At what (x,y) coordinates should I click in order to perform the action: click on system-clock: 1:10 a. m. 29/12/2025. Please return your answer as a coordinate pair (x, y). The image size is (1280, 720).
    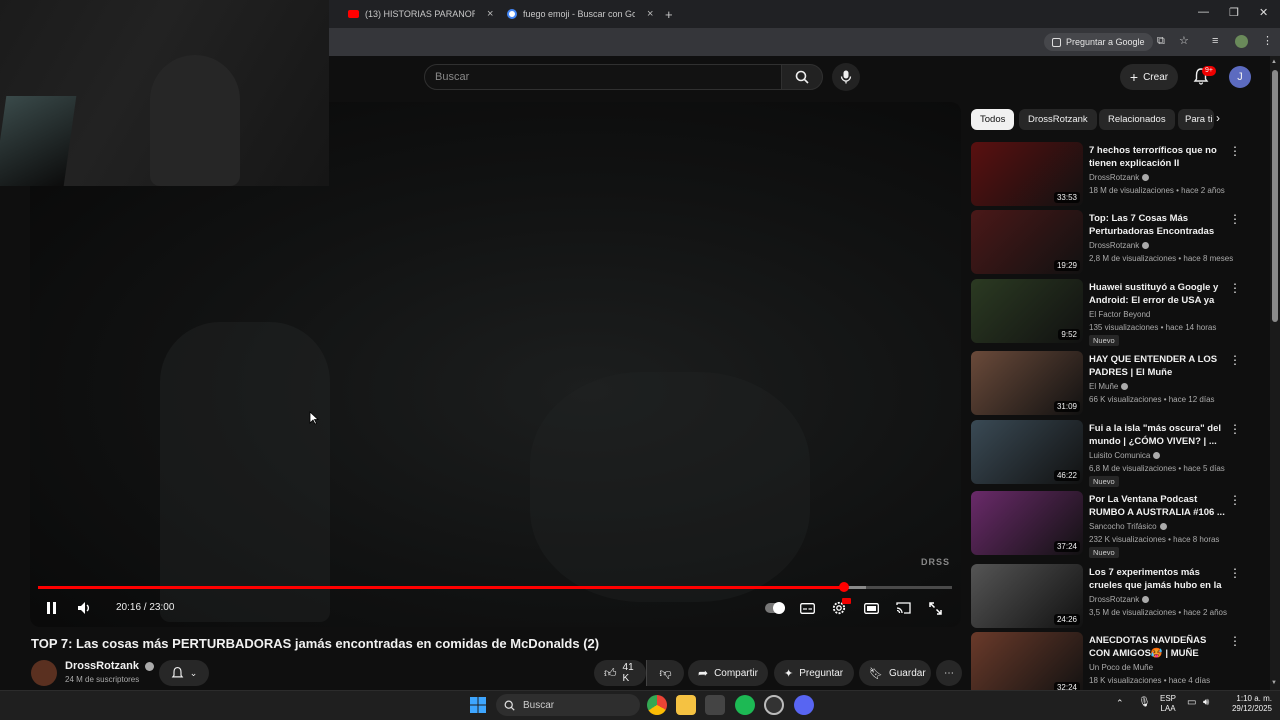
    Looking at the image, I should click on (1247, 704).